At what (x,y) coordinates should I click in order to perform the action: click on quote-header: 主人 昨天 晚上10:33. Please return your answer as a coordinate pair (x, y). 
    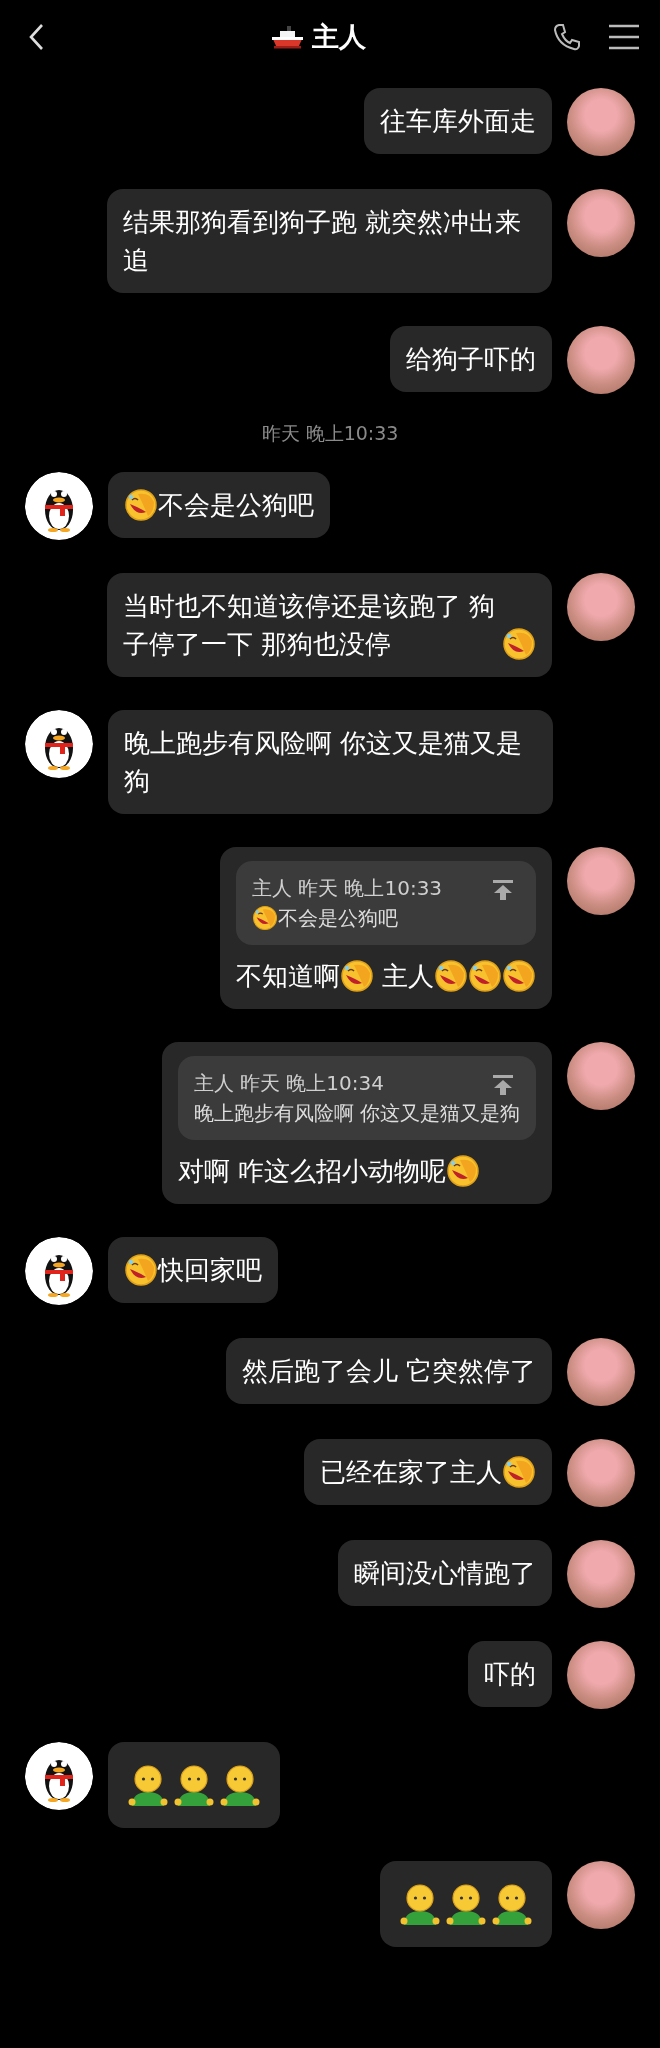
    Looking at the image, I should click on (347, 888).